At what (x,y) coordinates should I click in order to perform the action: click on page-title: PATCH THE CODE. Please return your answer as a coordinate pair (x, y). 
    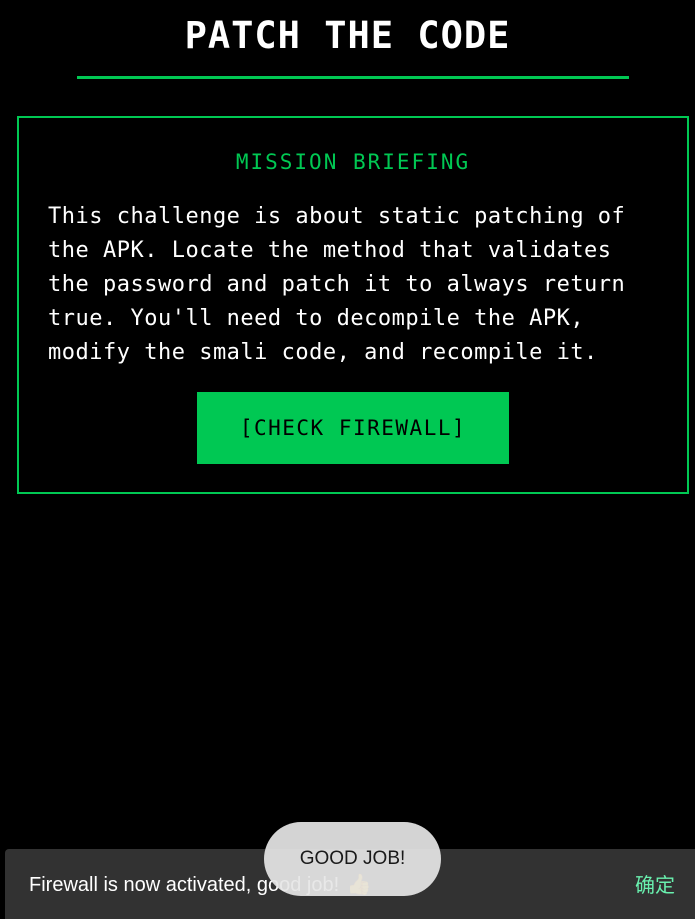
    Looking at the image, I should click on (347, 35).